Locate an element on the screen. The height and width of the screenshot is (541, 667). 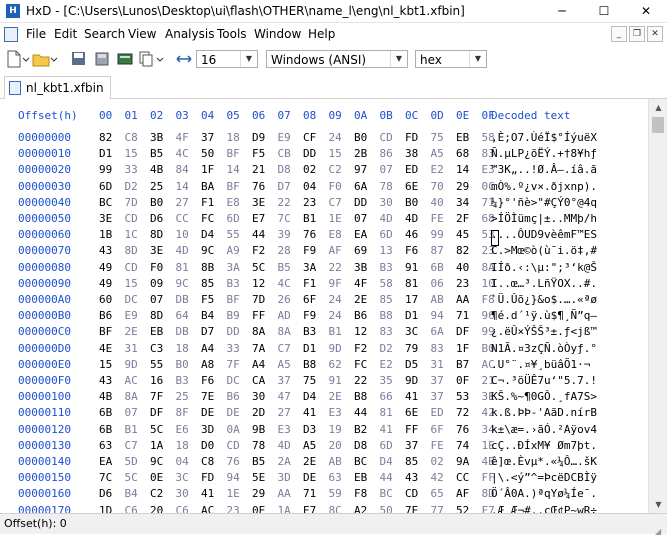
hex-byte: 29 is located at coordinates (258, 493).